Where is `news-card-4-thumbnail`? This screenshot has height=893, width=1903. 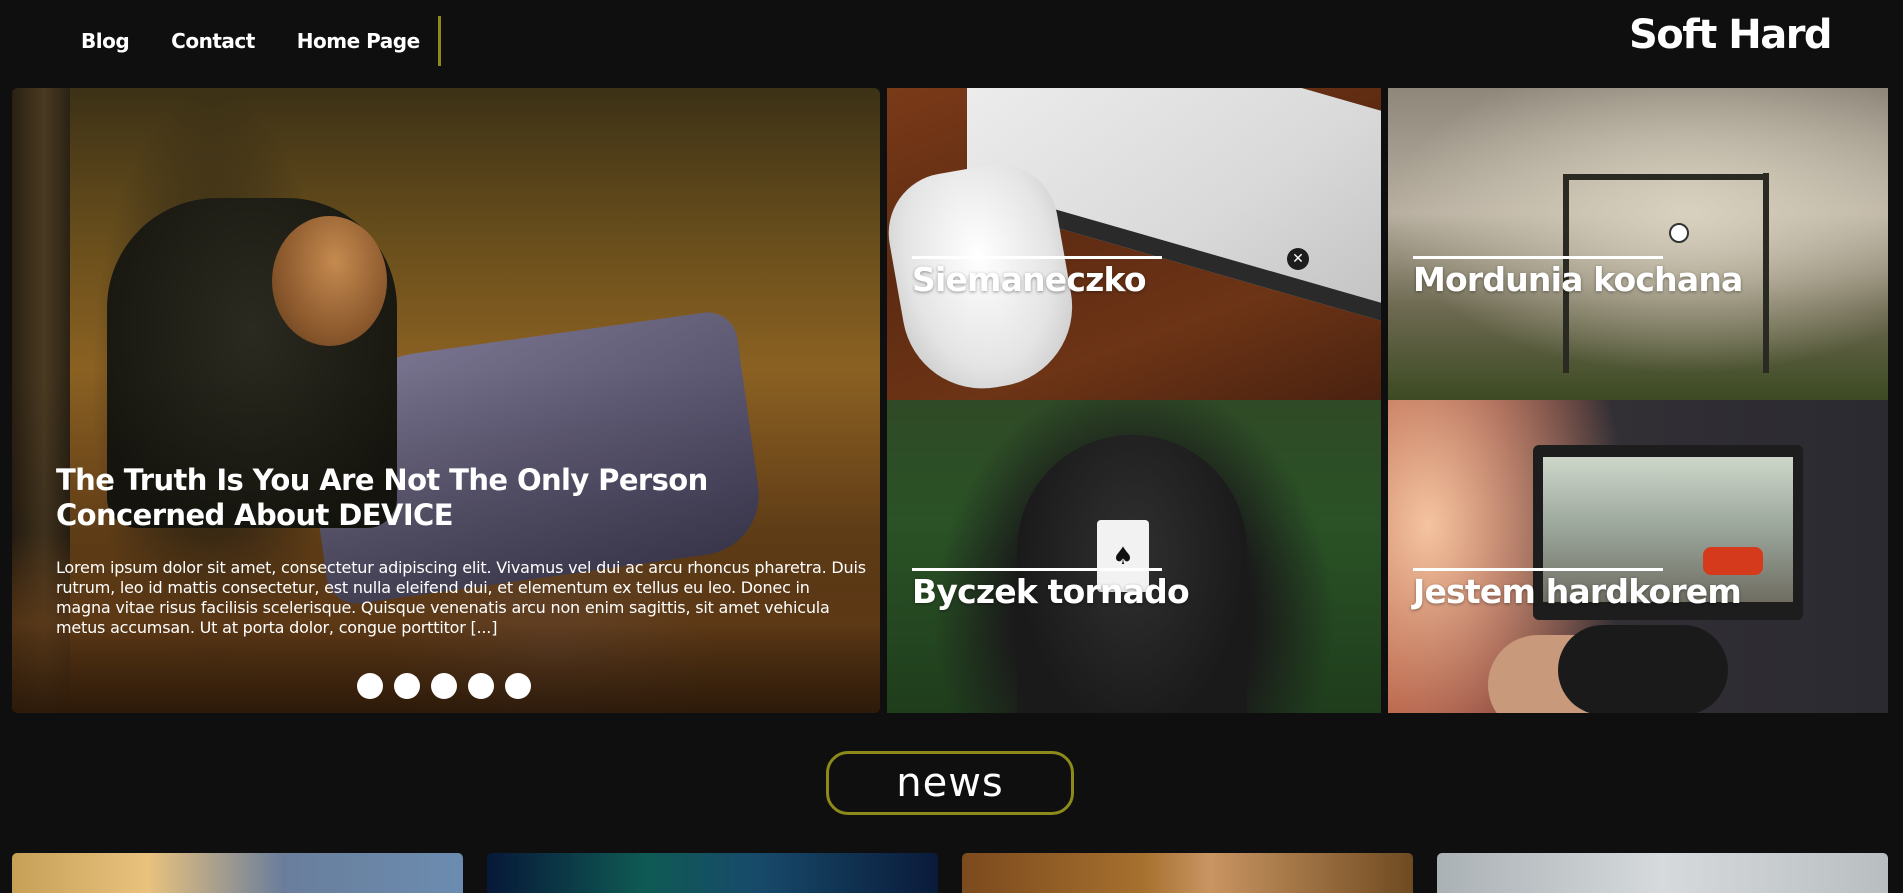 news-card-4-thumbnail is located at coordinates (1662, 873).